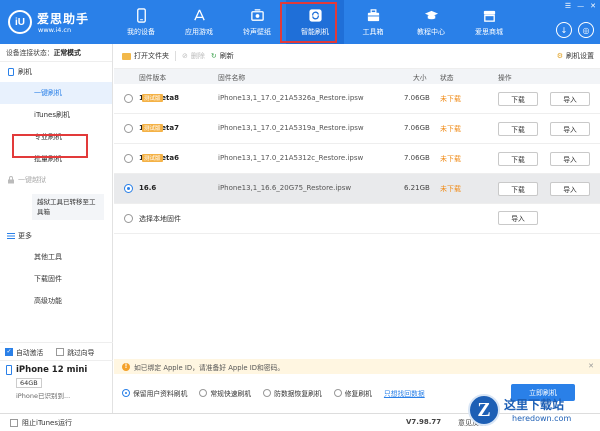 The width and height of the screenshot is (600, 431). I want to click on refresh-button: ↻ 刷新, so click(222, 56).